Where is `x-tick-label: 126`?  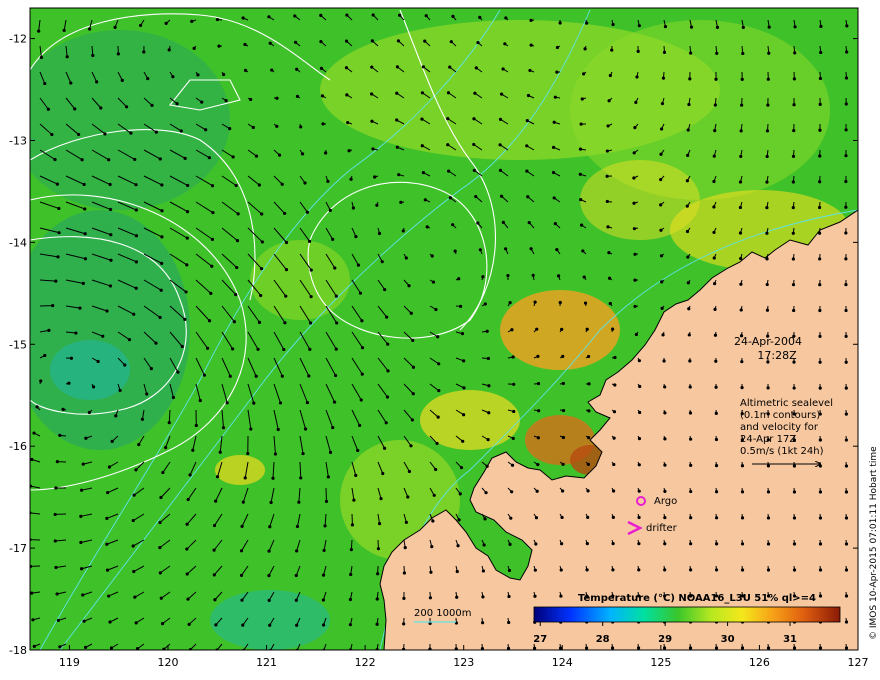
x-tick-label: 126 is located at coordinates (759, 662).